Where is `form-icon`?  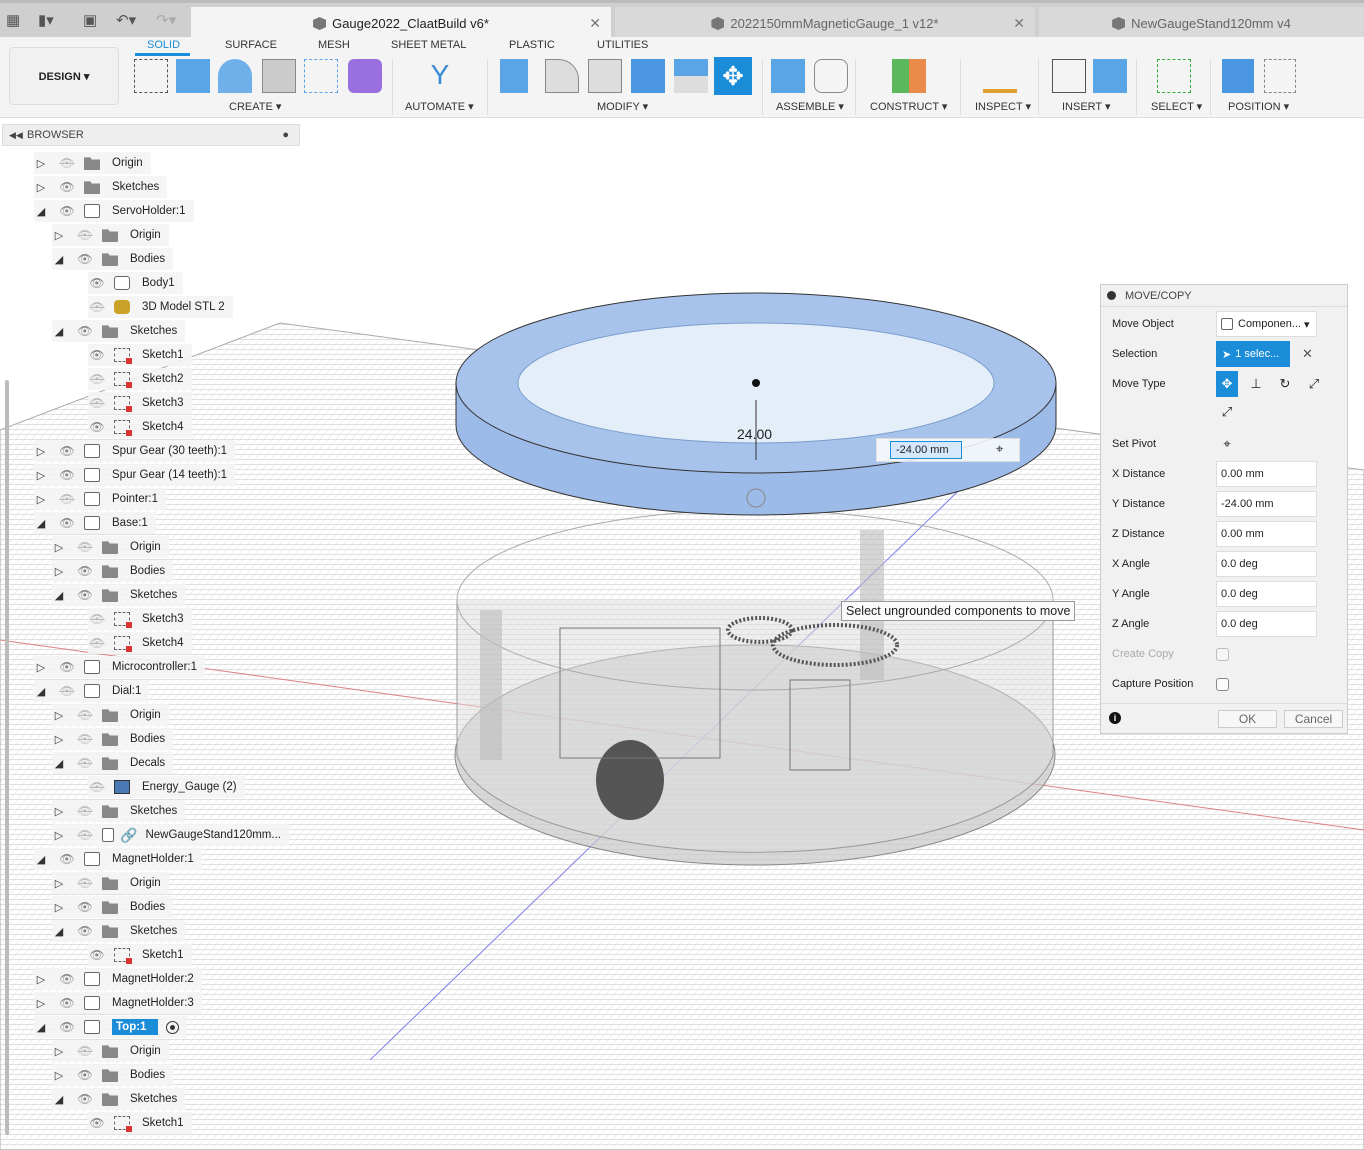
form-icon is located at coordinates (365, 76).